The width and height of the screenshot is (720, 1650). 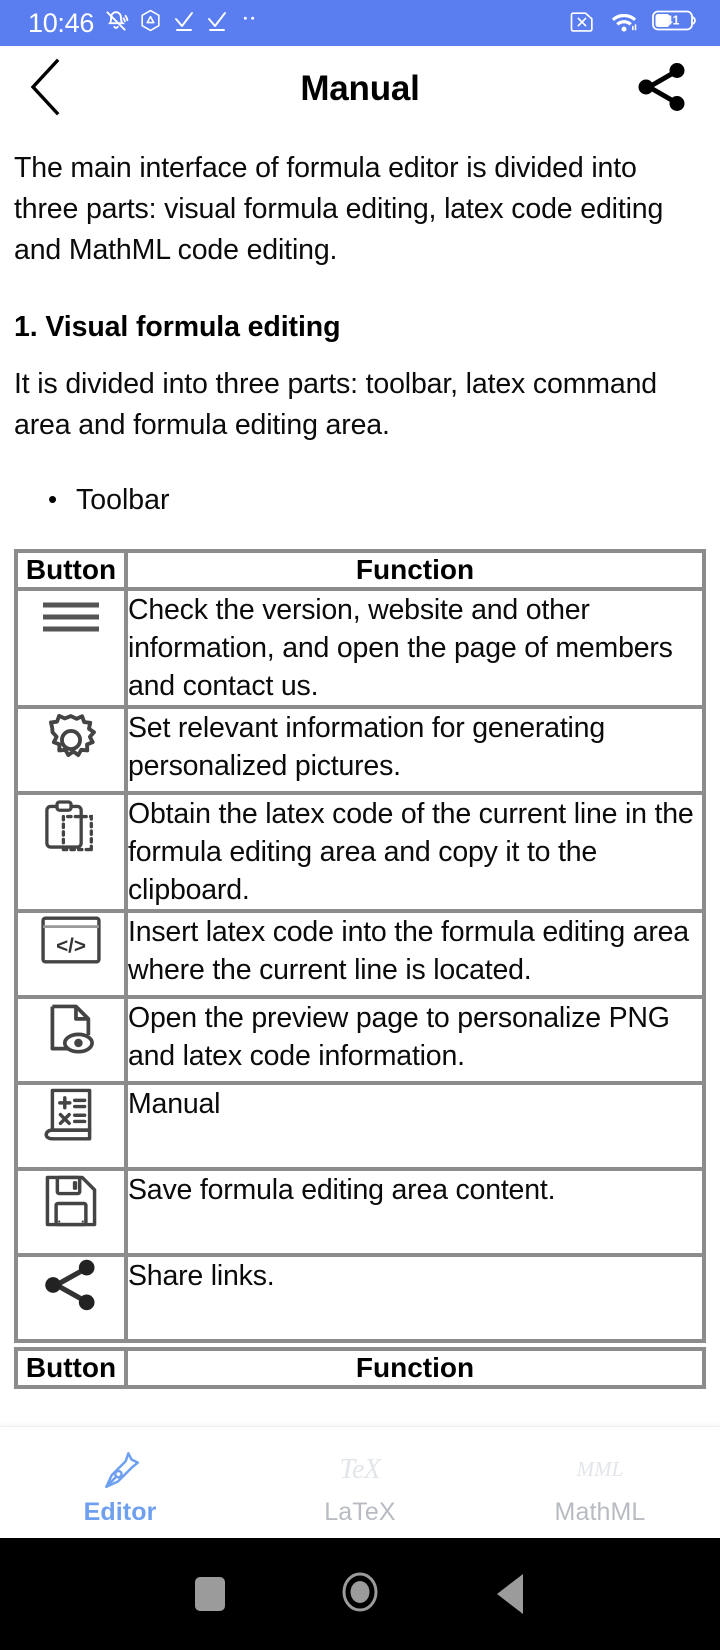 I want to click on bullet-list: Toolbar, so click(x=360, y=500).